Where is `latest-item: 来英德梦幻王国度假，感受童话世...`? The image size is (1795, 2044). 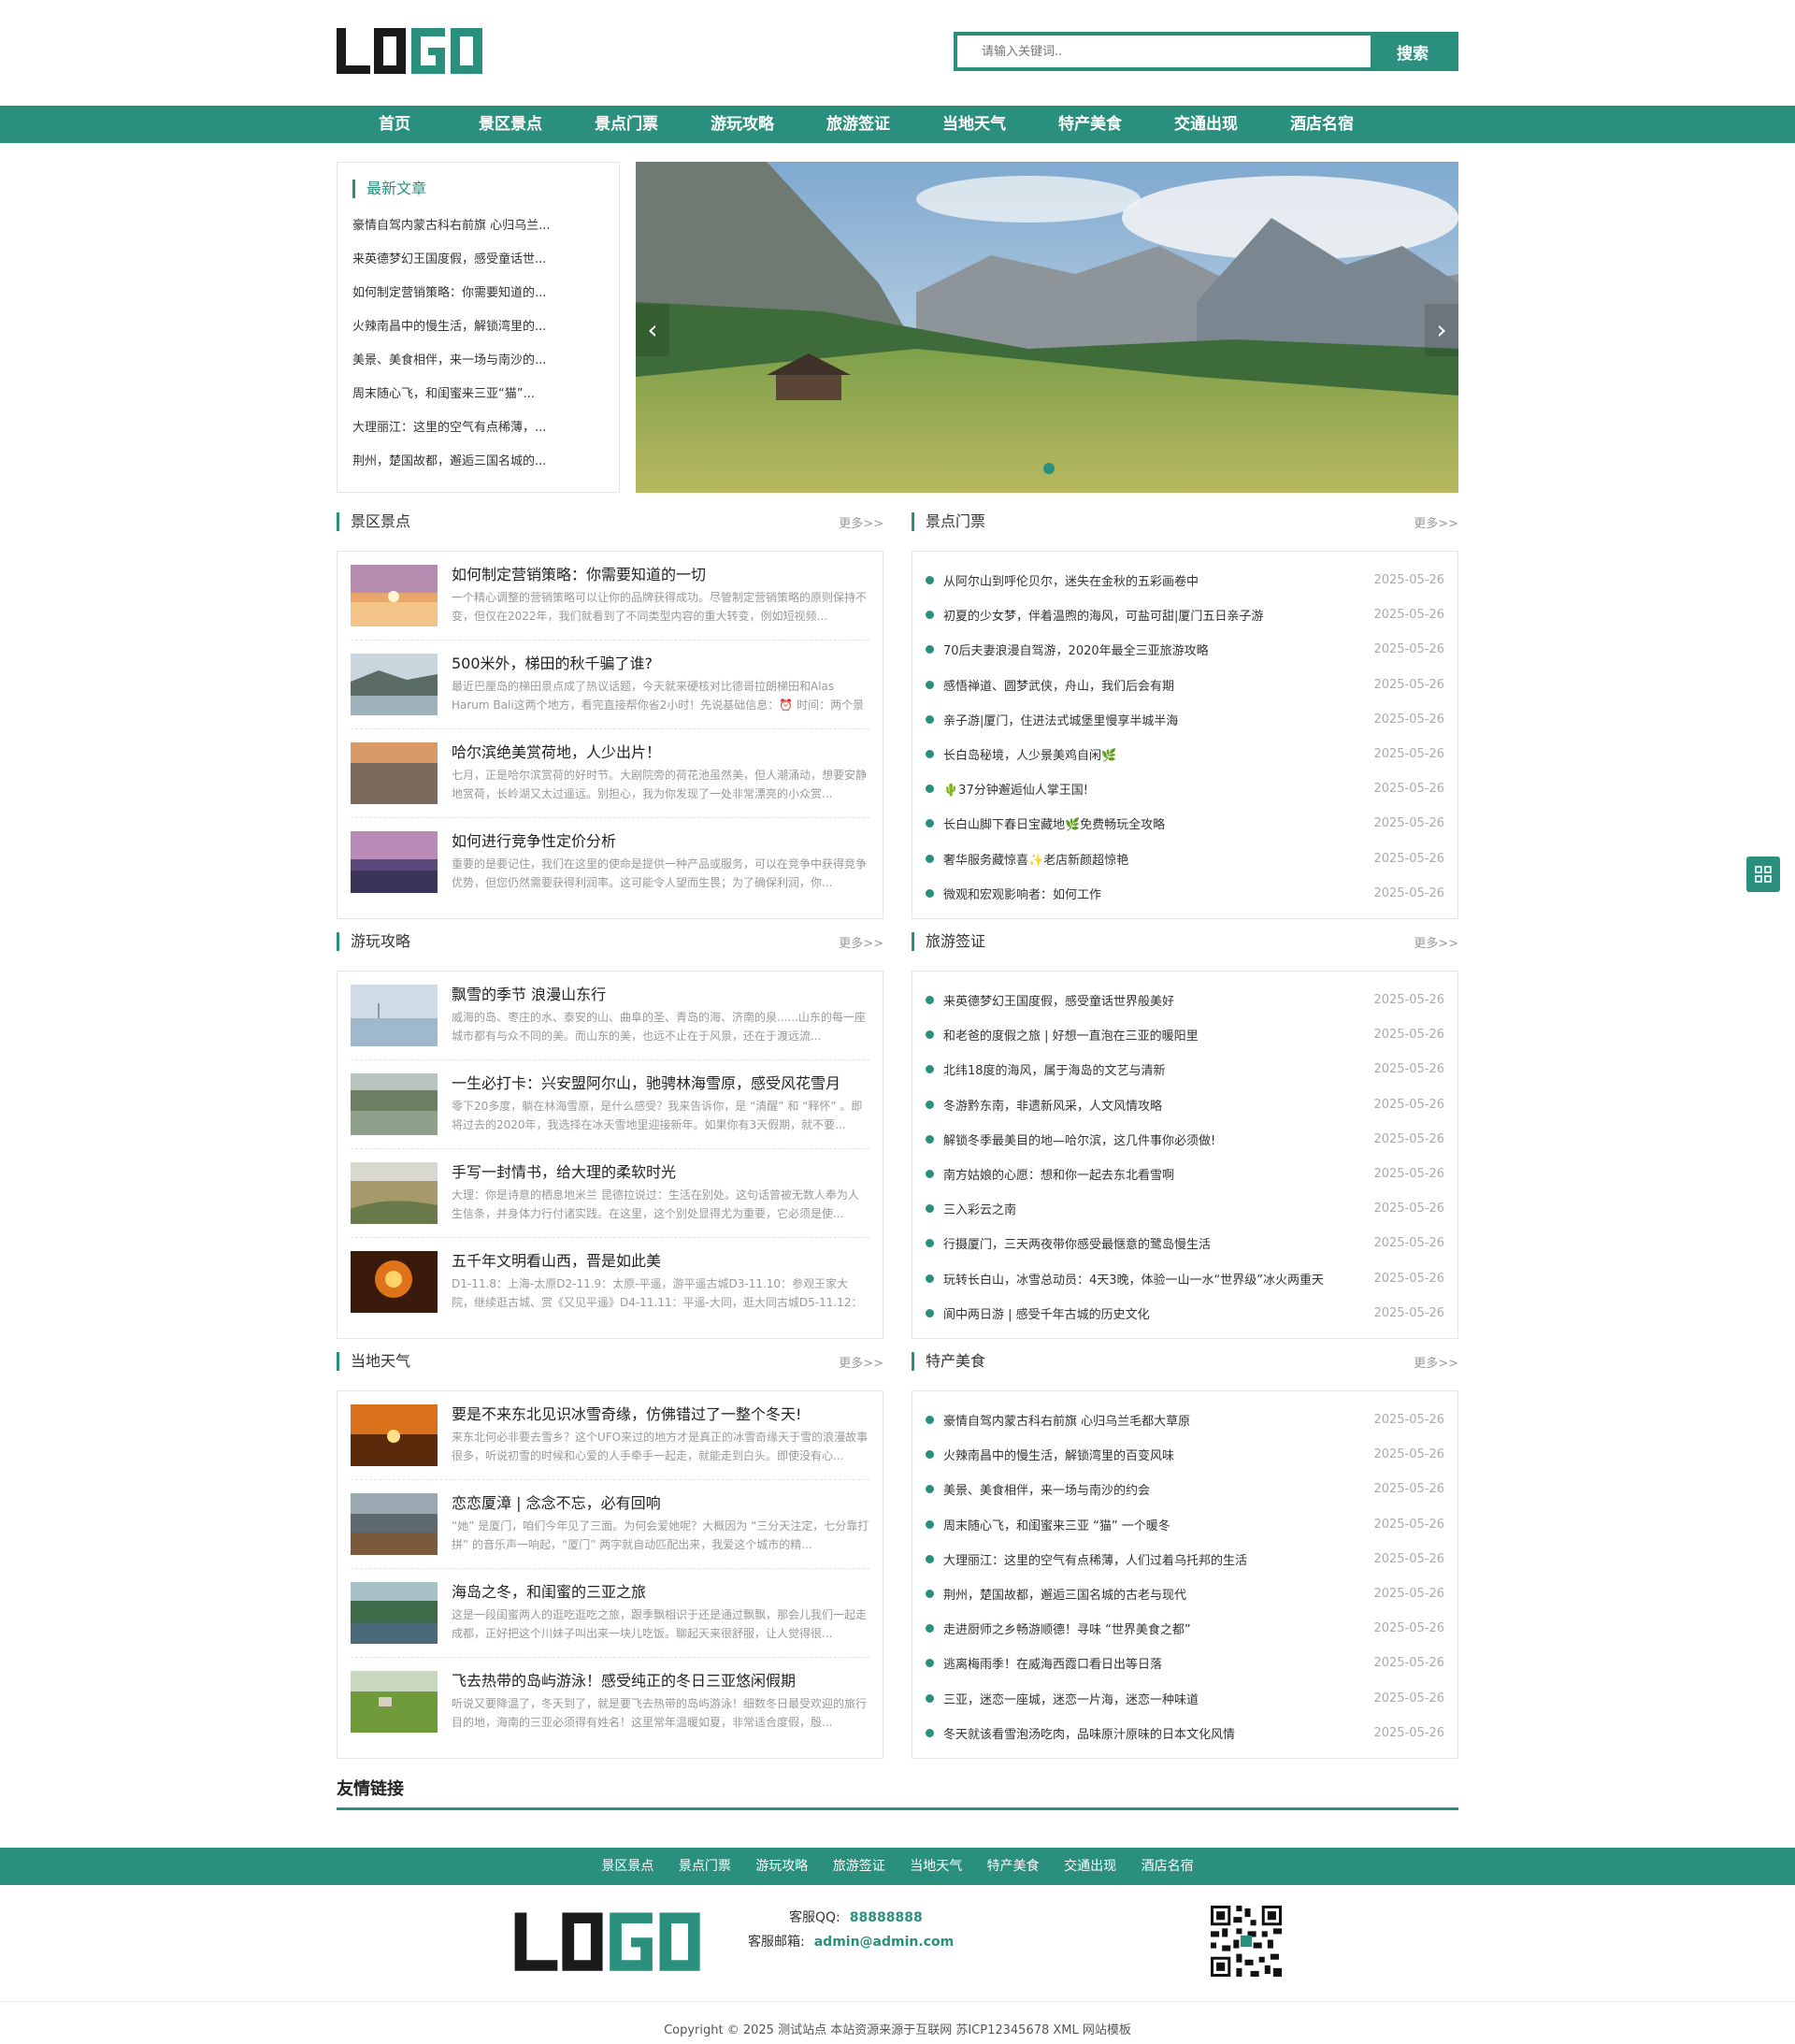 latest-item: 来英德梦幻王国度假，感受童话世... is located at coordinates (478, 260).